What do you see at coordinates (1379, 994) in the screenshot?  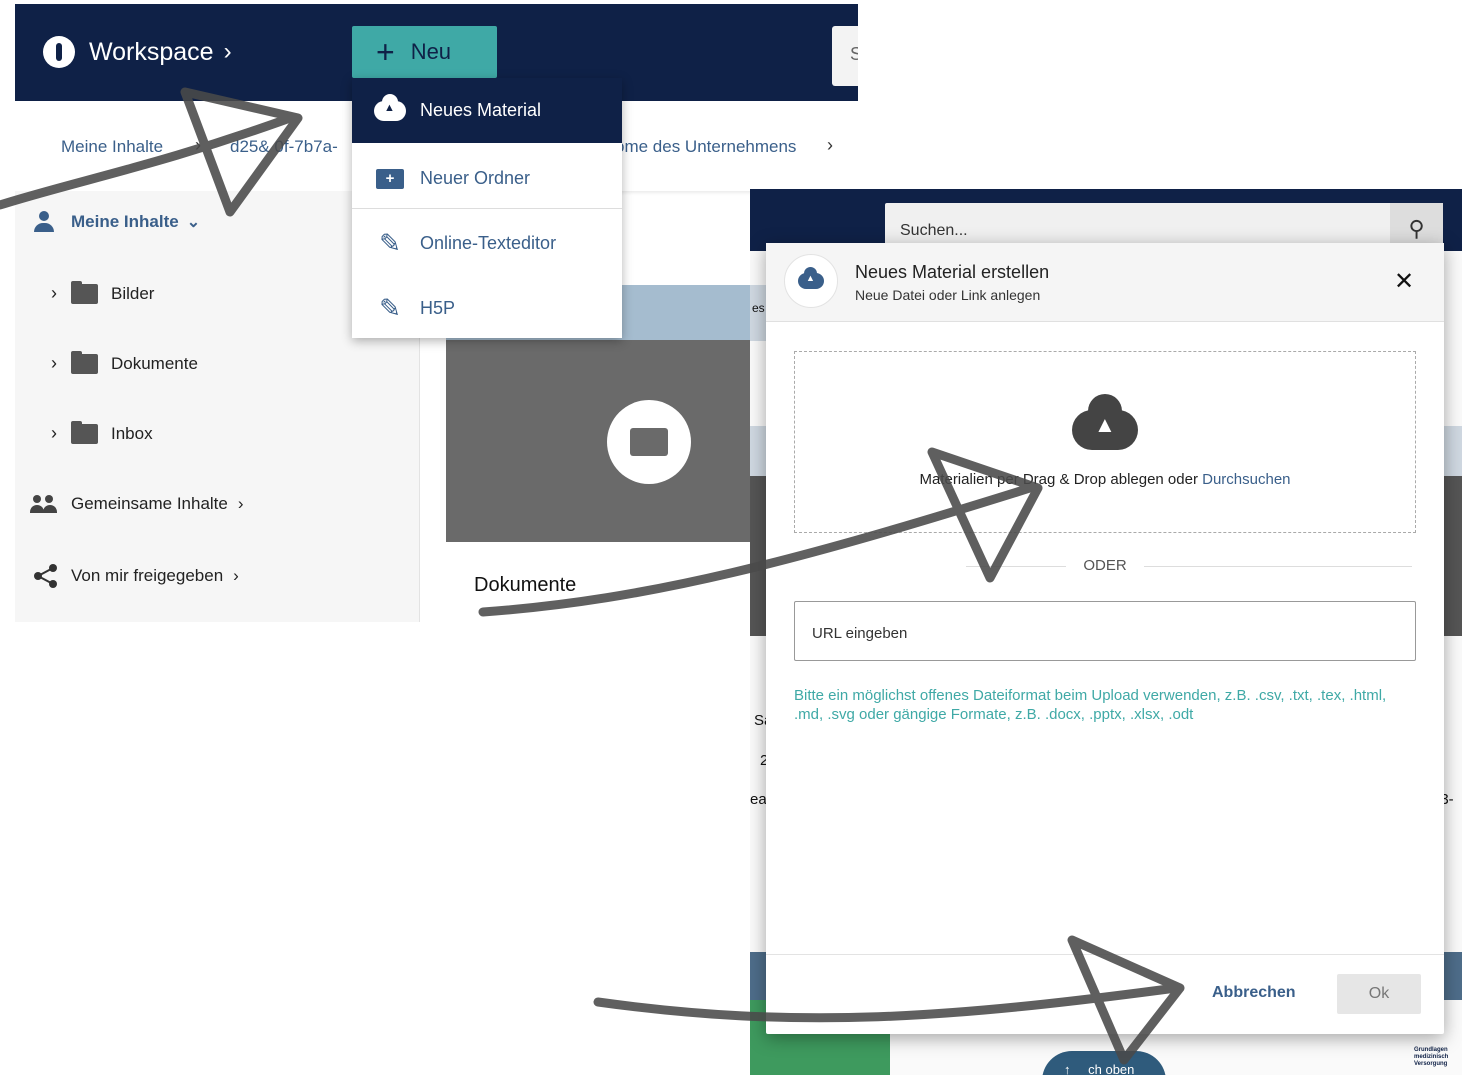 I see `ok-button: Ok` at bounding box center [1379, 994].